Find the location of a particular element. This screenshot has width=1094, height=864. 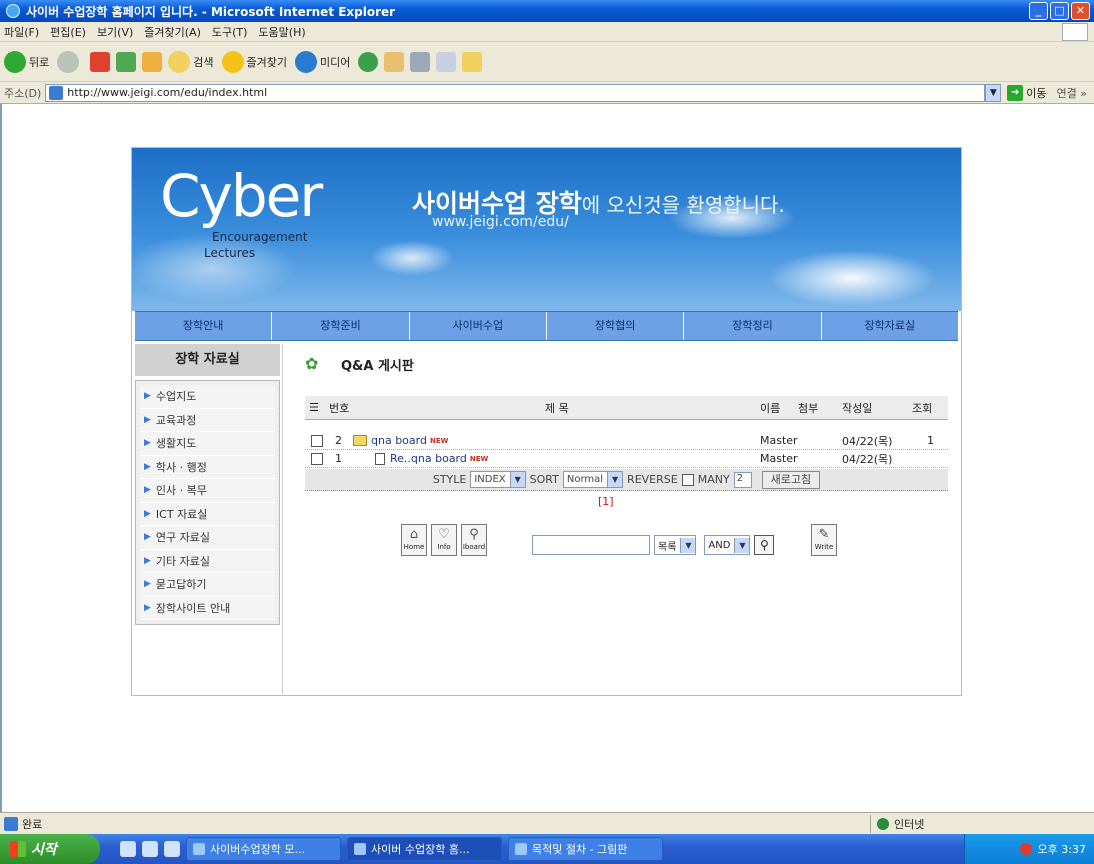

status-done: 완료 is located at coordinates (23, 824).